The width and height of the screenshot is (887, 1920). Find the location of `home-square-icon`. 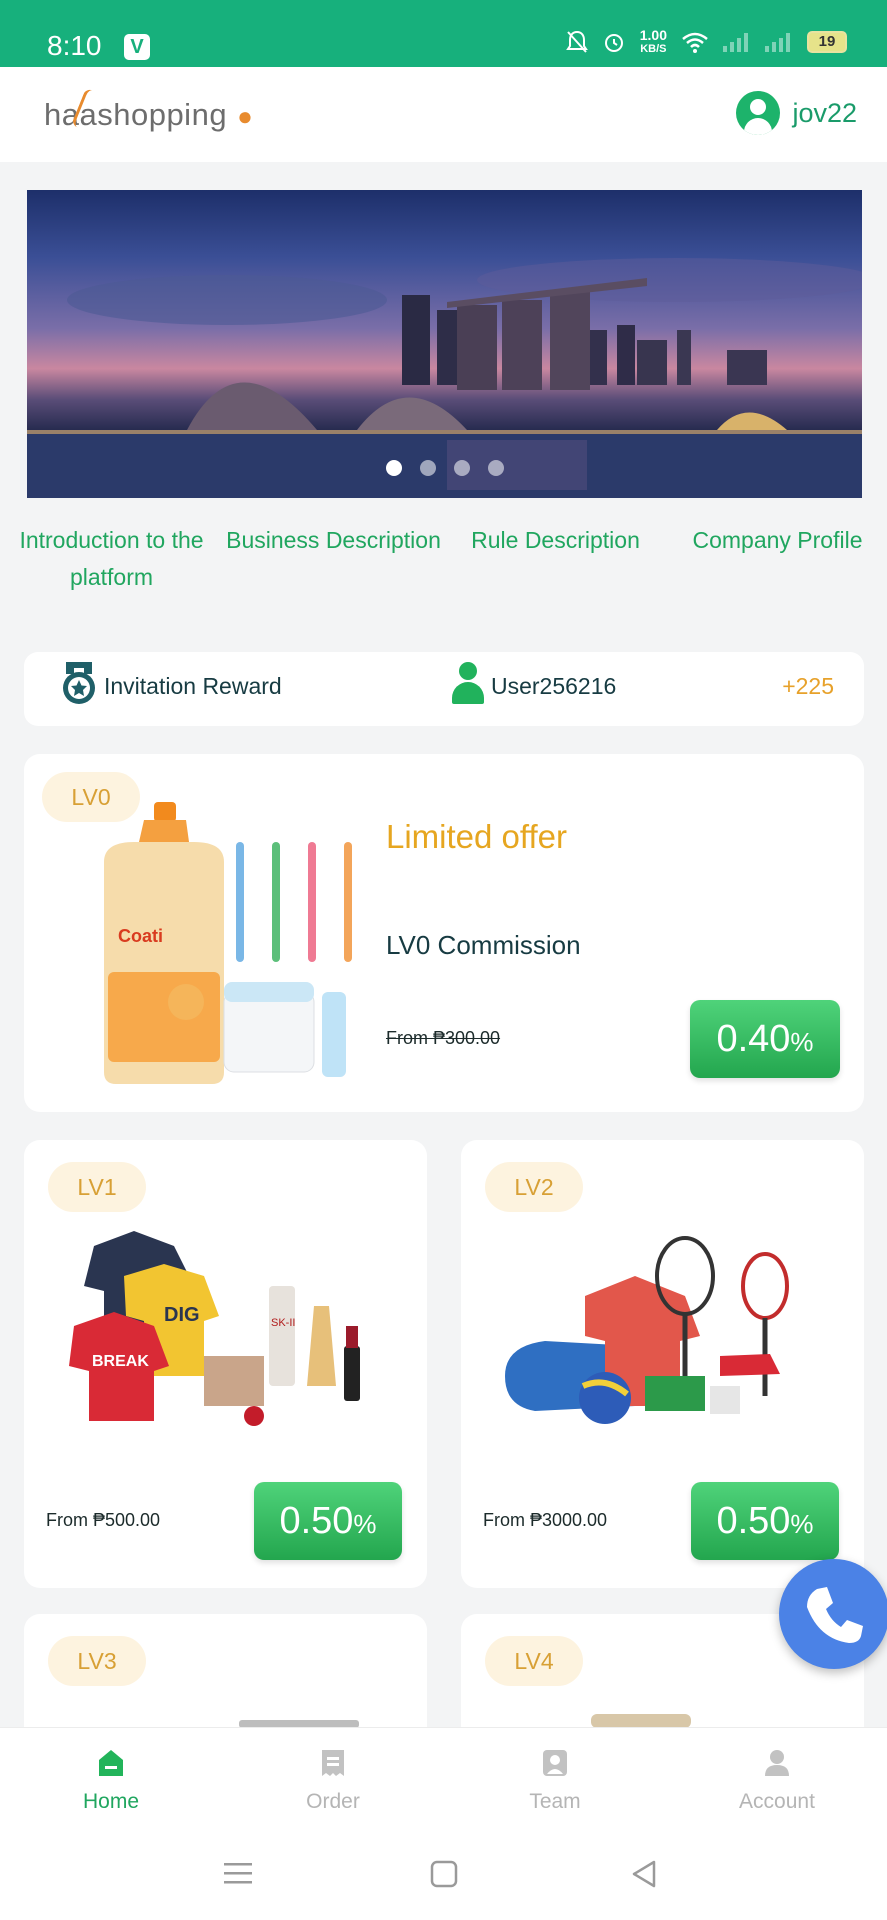

home-square-icon is located at coordinates (444, 1874).